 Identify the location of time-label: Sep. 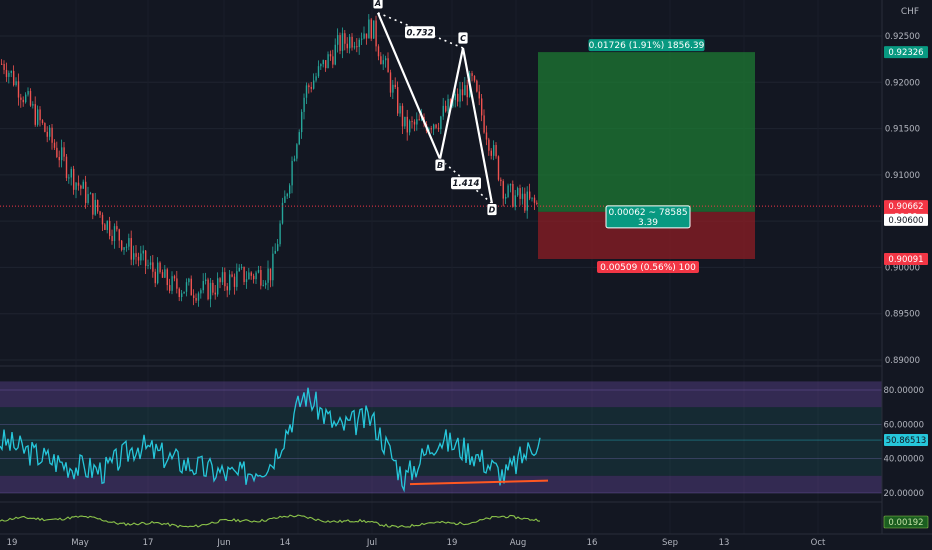
(670, 543).